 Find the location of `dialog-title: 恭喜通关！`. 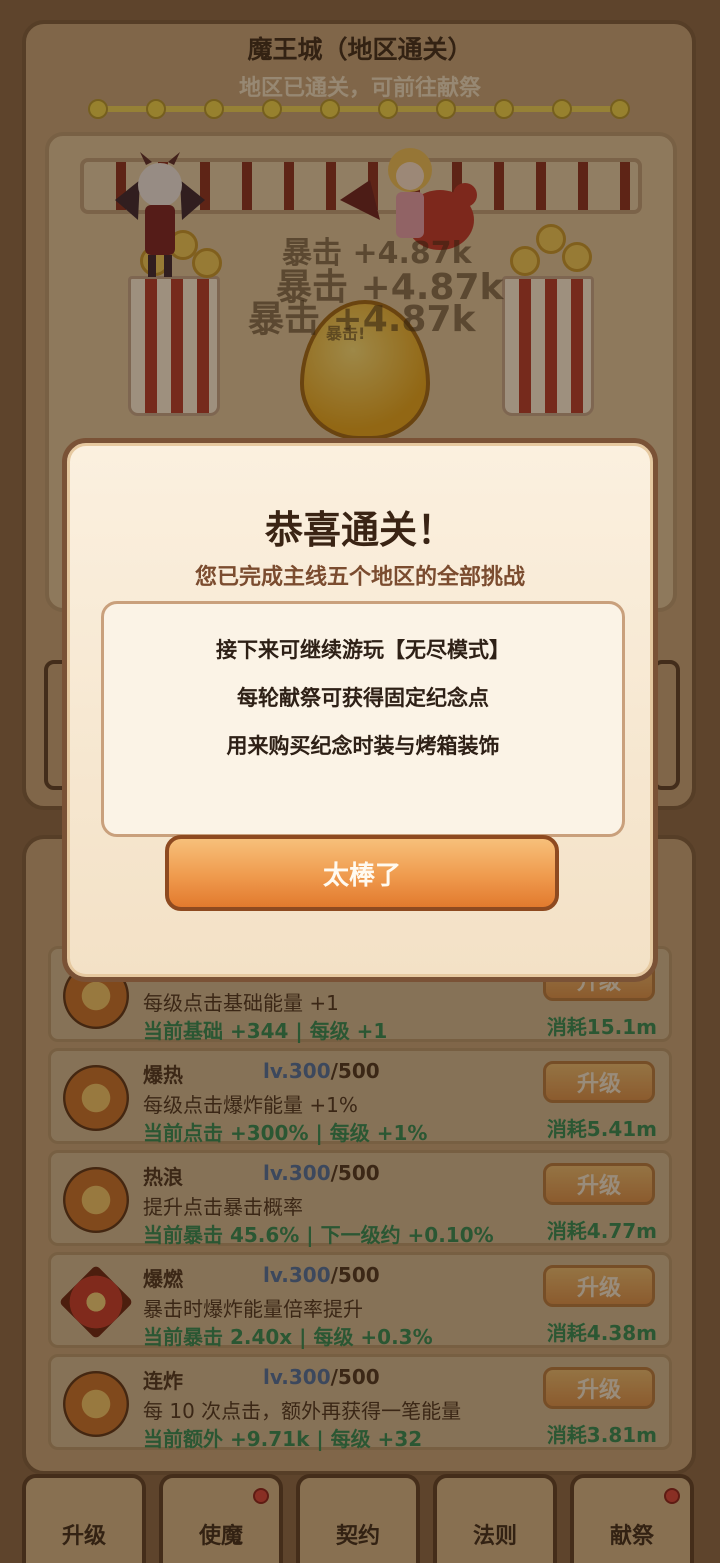

dialog-title: 恭喜通关！ is located at coordinates (359, 530).